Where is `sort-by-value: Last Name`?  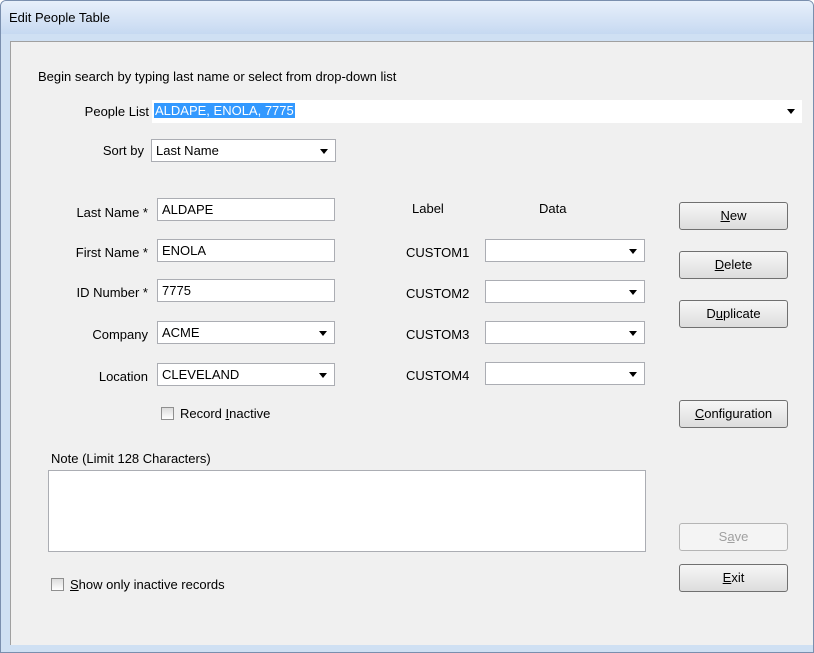
sort-by-value: Last Name is located at coordinates (187, 150).